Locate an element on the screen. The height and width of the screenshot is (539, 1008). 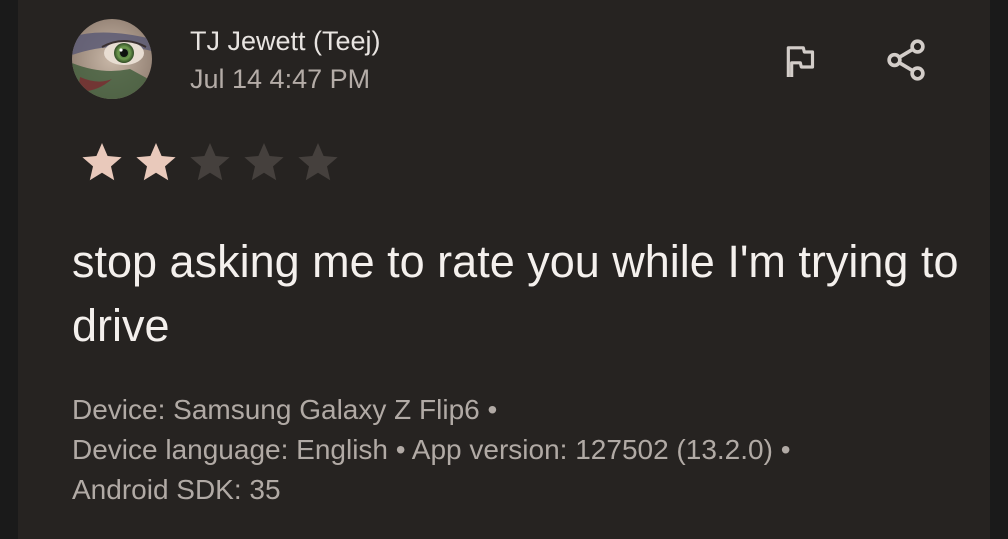
report-button is located at coordinates (800, 62).